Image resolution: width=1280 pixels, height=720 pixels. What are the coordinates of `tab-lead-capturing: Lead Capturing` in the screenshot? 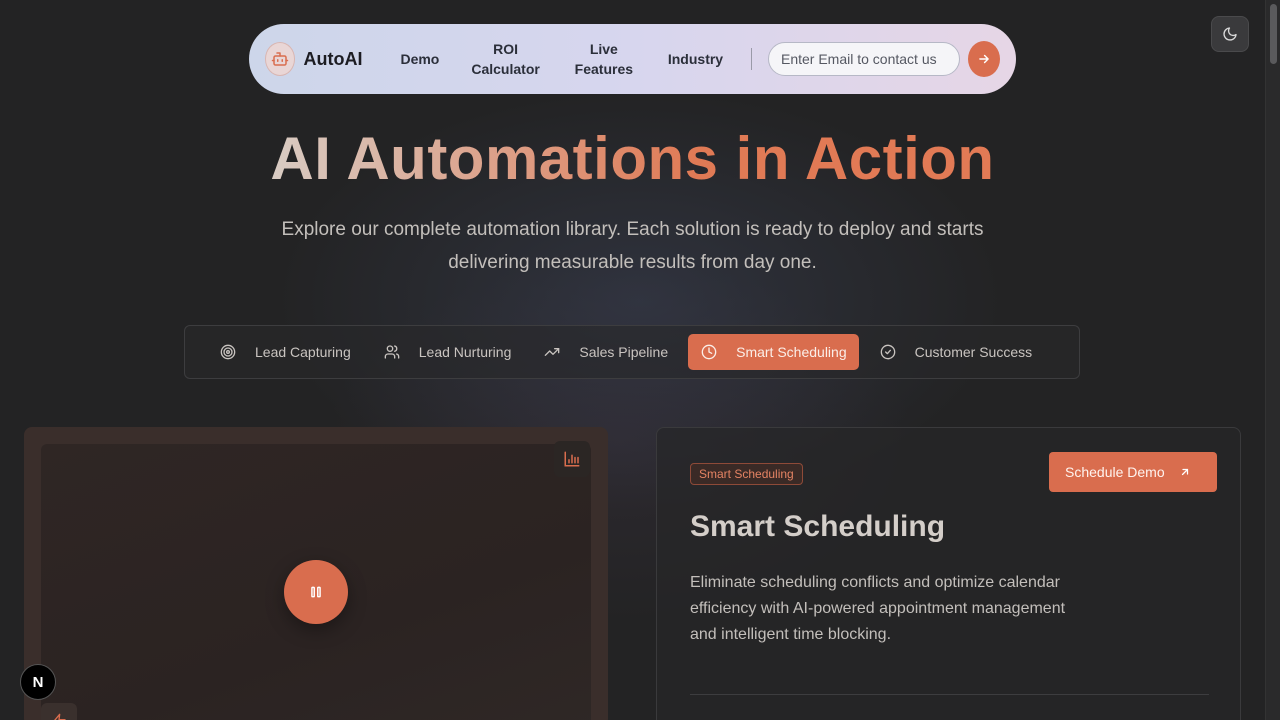 It's located at (285, 352).